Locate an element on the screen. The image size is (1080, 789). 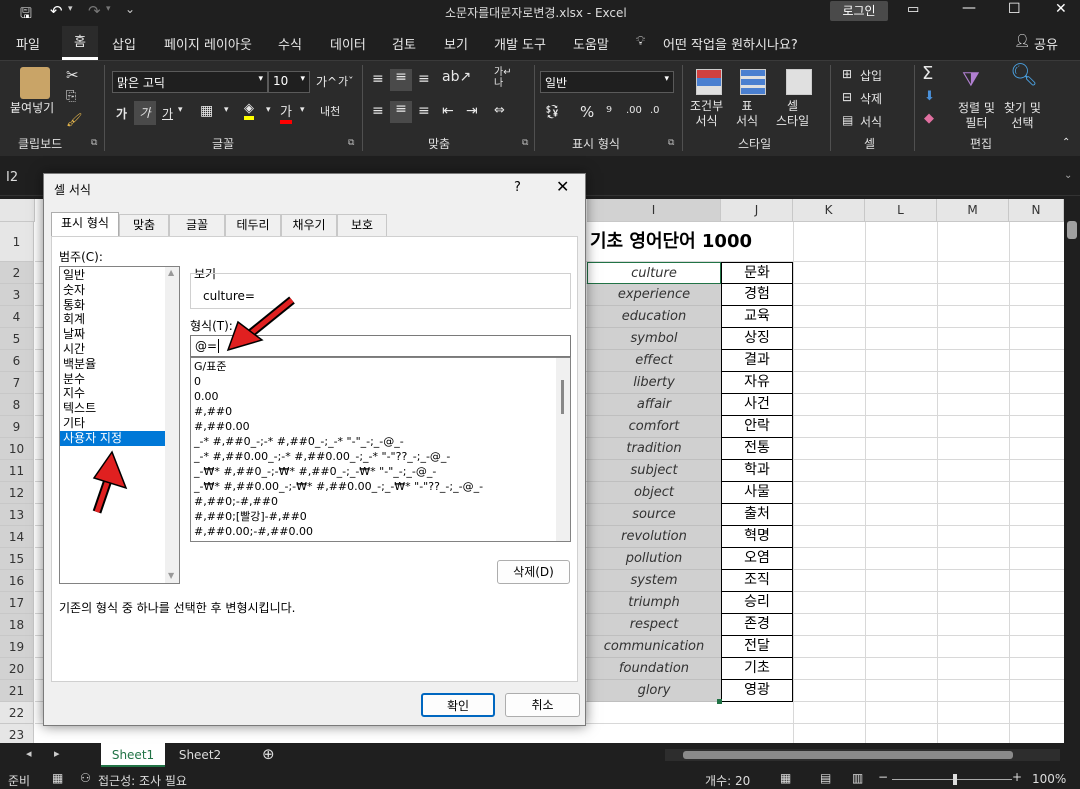
arrow-to-custom-category is located at coordinates (110, 482).